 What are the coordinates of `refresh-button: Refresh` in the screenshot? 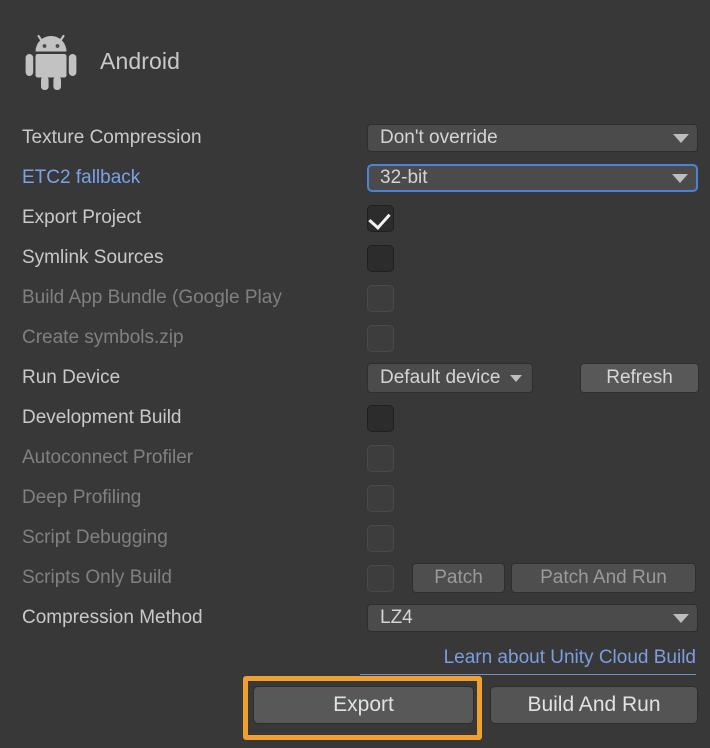 It's located at (639, 378).